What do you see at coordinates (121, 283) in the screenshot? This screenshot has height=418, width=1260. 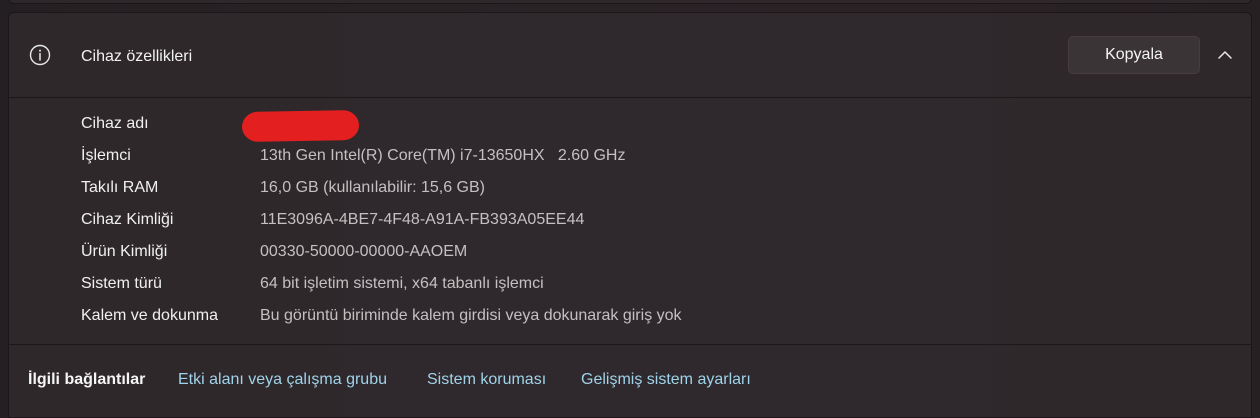 I see `spec-label: Sistem türü` at bounding box center [121, 283].